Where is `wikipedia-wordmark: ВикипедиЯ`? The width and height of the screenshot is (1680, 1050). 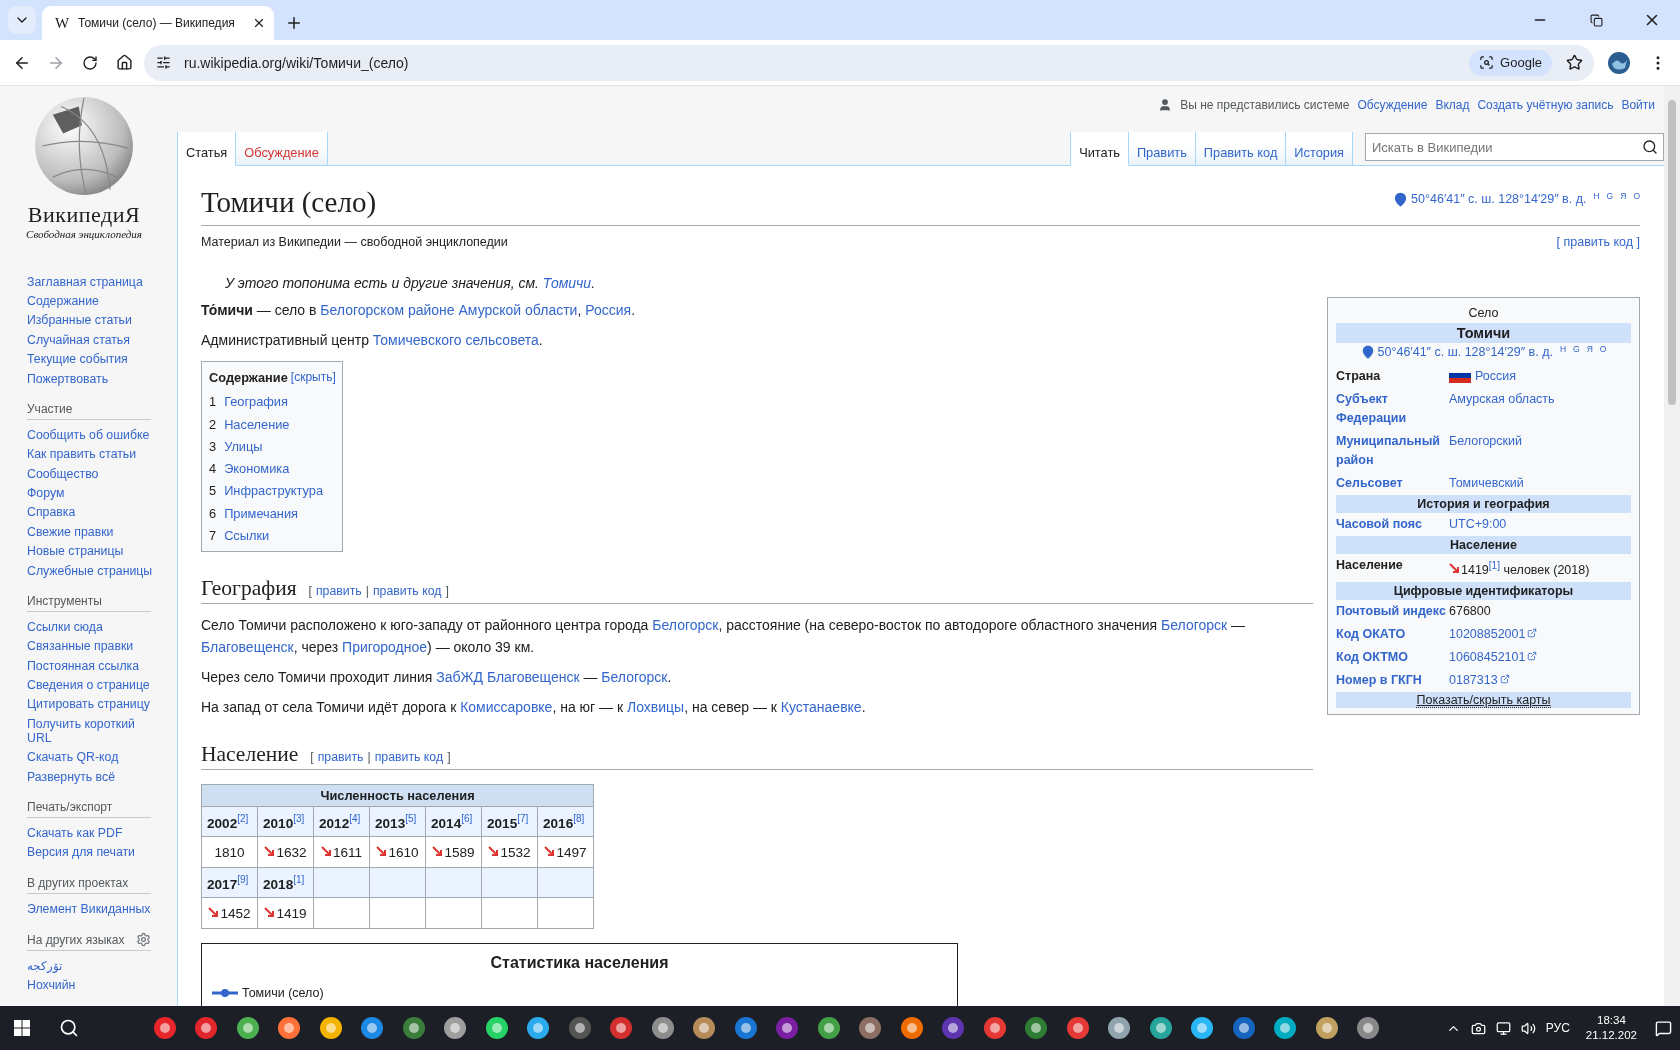 wikipedia-wordmark: ВикипедиЯ is located at coordinates (84, 215).